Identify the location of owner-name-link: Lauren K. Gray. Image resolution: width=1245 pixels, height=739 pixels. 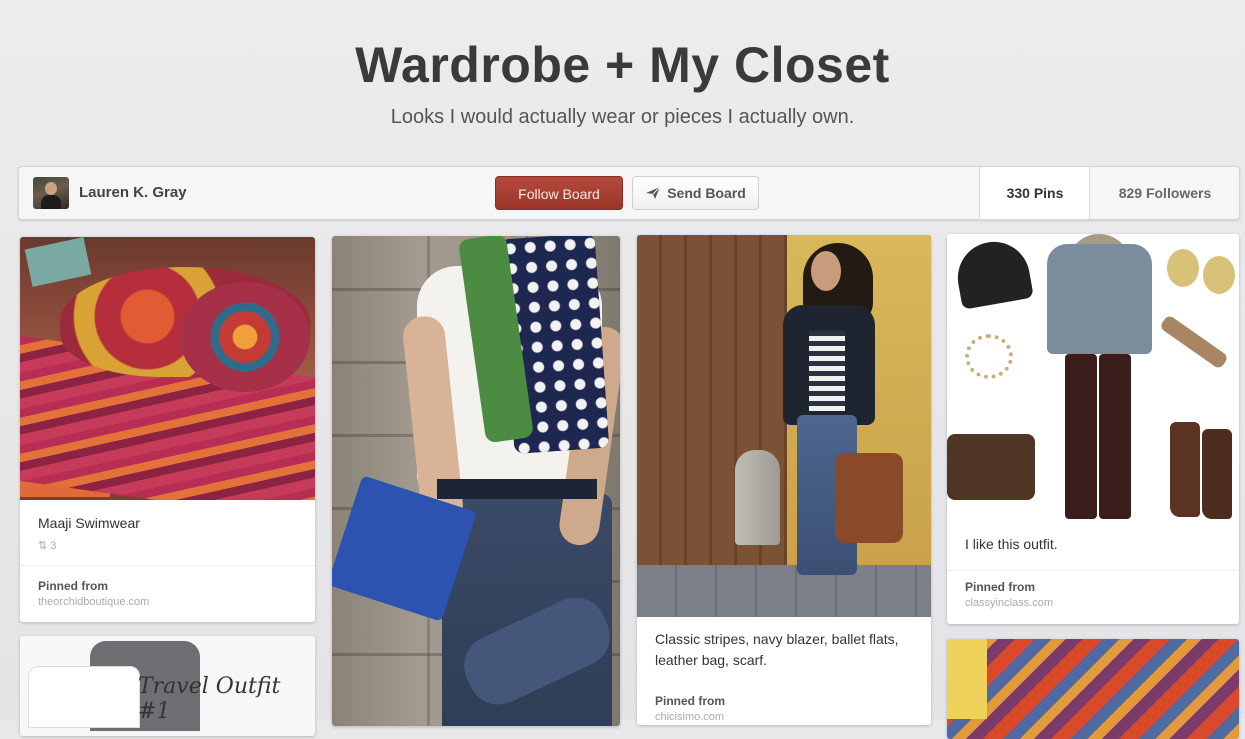
(133, 192).